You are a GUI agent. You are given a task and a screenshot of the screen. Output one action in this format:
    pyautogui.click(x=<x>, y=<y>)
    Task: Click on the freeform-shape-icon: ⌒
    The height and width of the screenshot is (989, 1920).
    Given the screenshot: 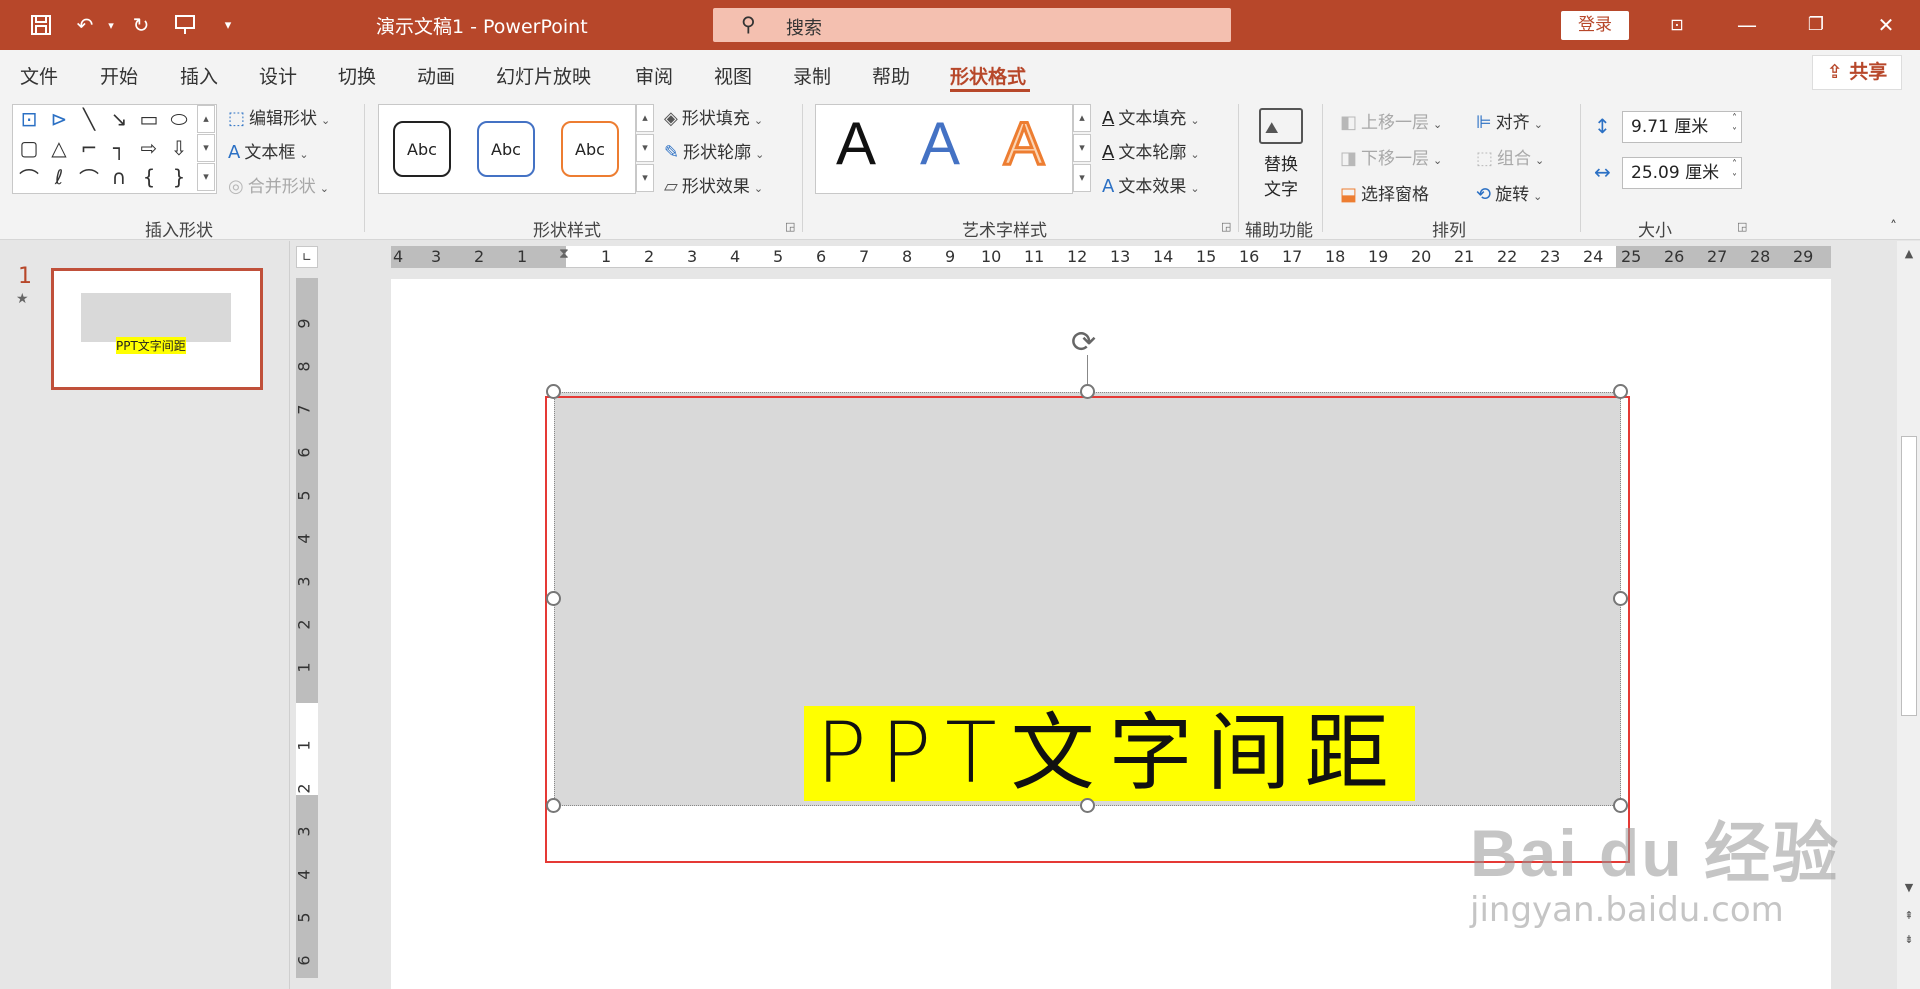 What is the action you would take?
    pyautogui.click(x=29, y=177)
    